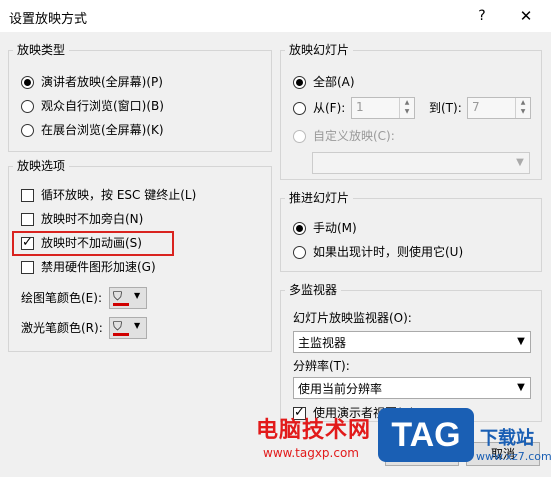 Image resolution: width=551 pixels, height=477 pixels. I want to click on multiple-monitors-group-title: 多监视器, so click(313, 290).